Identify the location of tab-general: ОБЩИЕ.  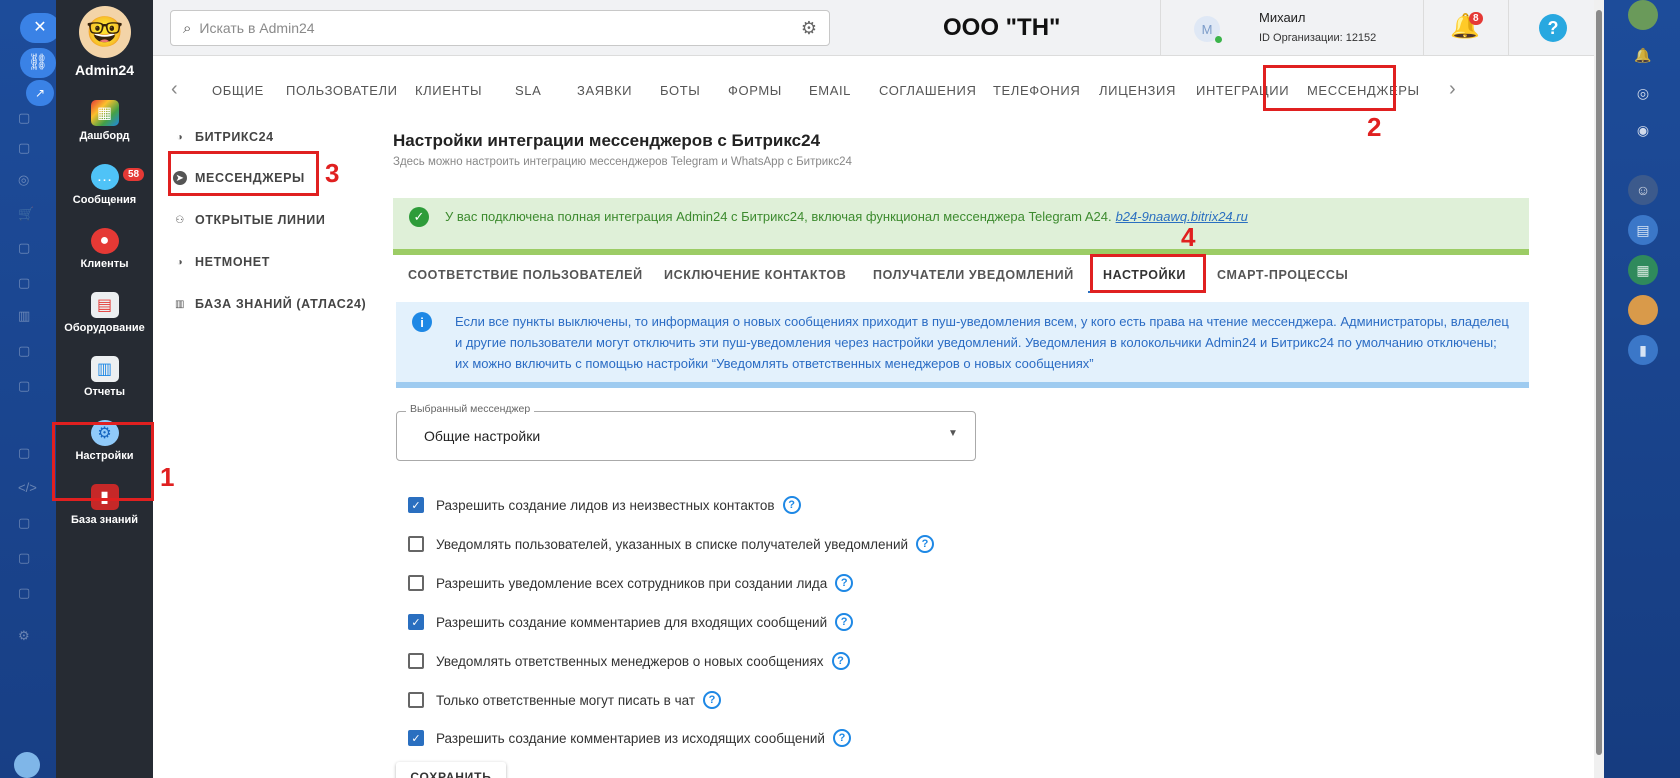
(238, 90).